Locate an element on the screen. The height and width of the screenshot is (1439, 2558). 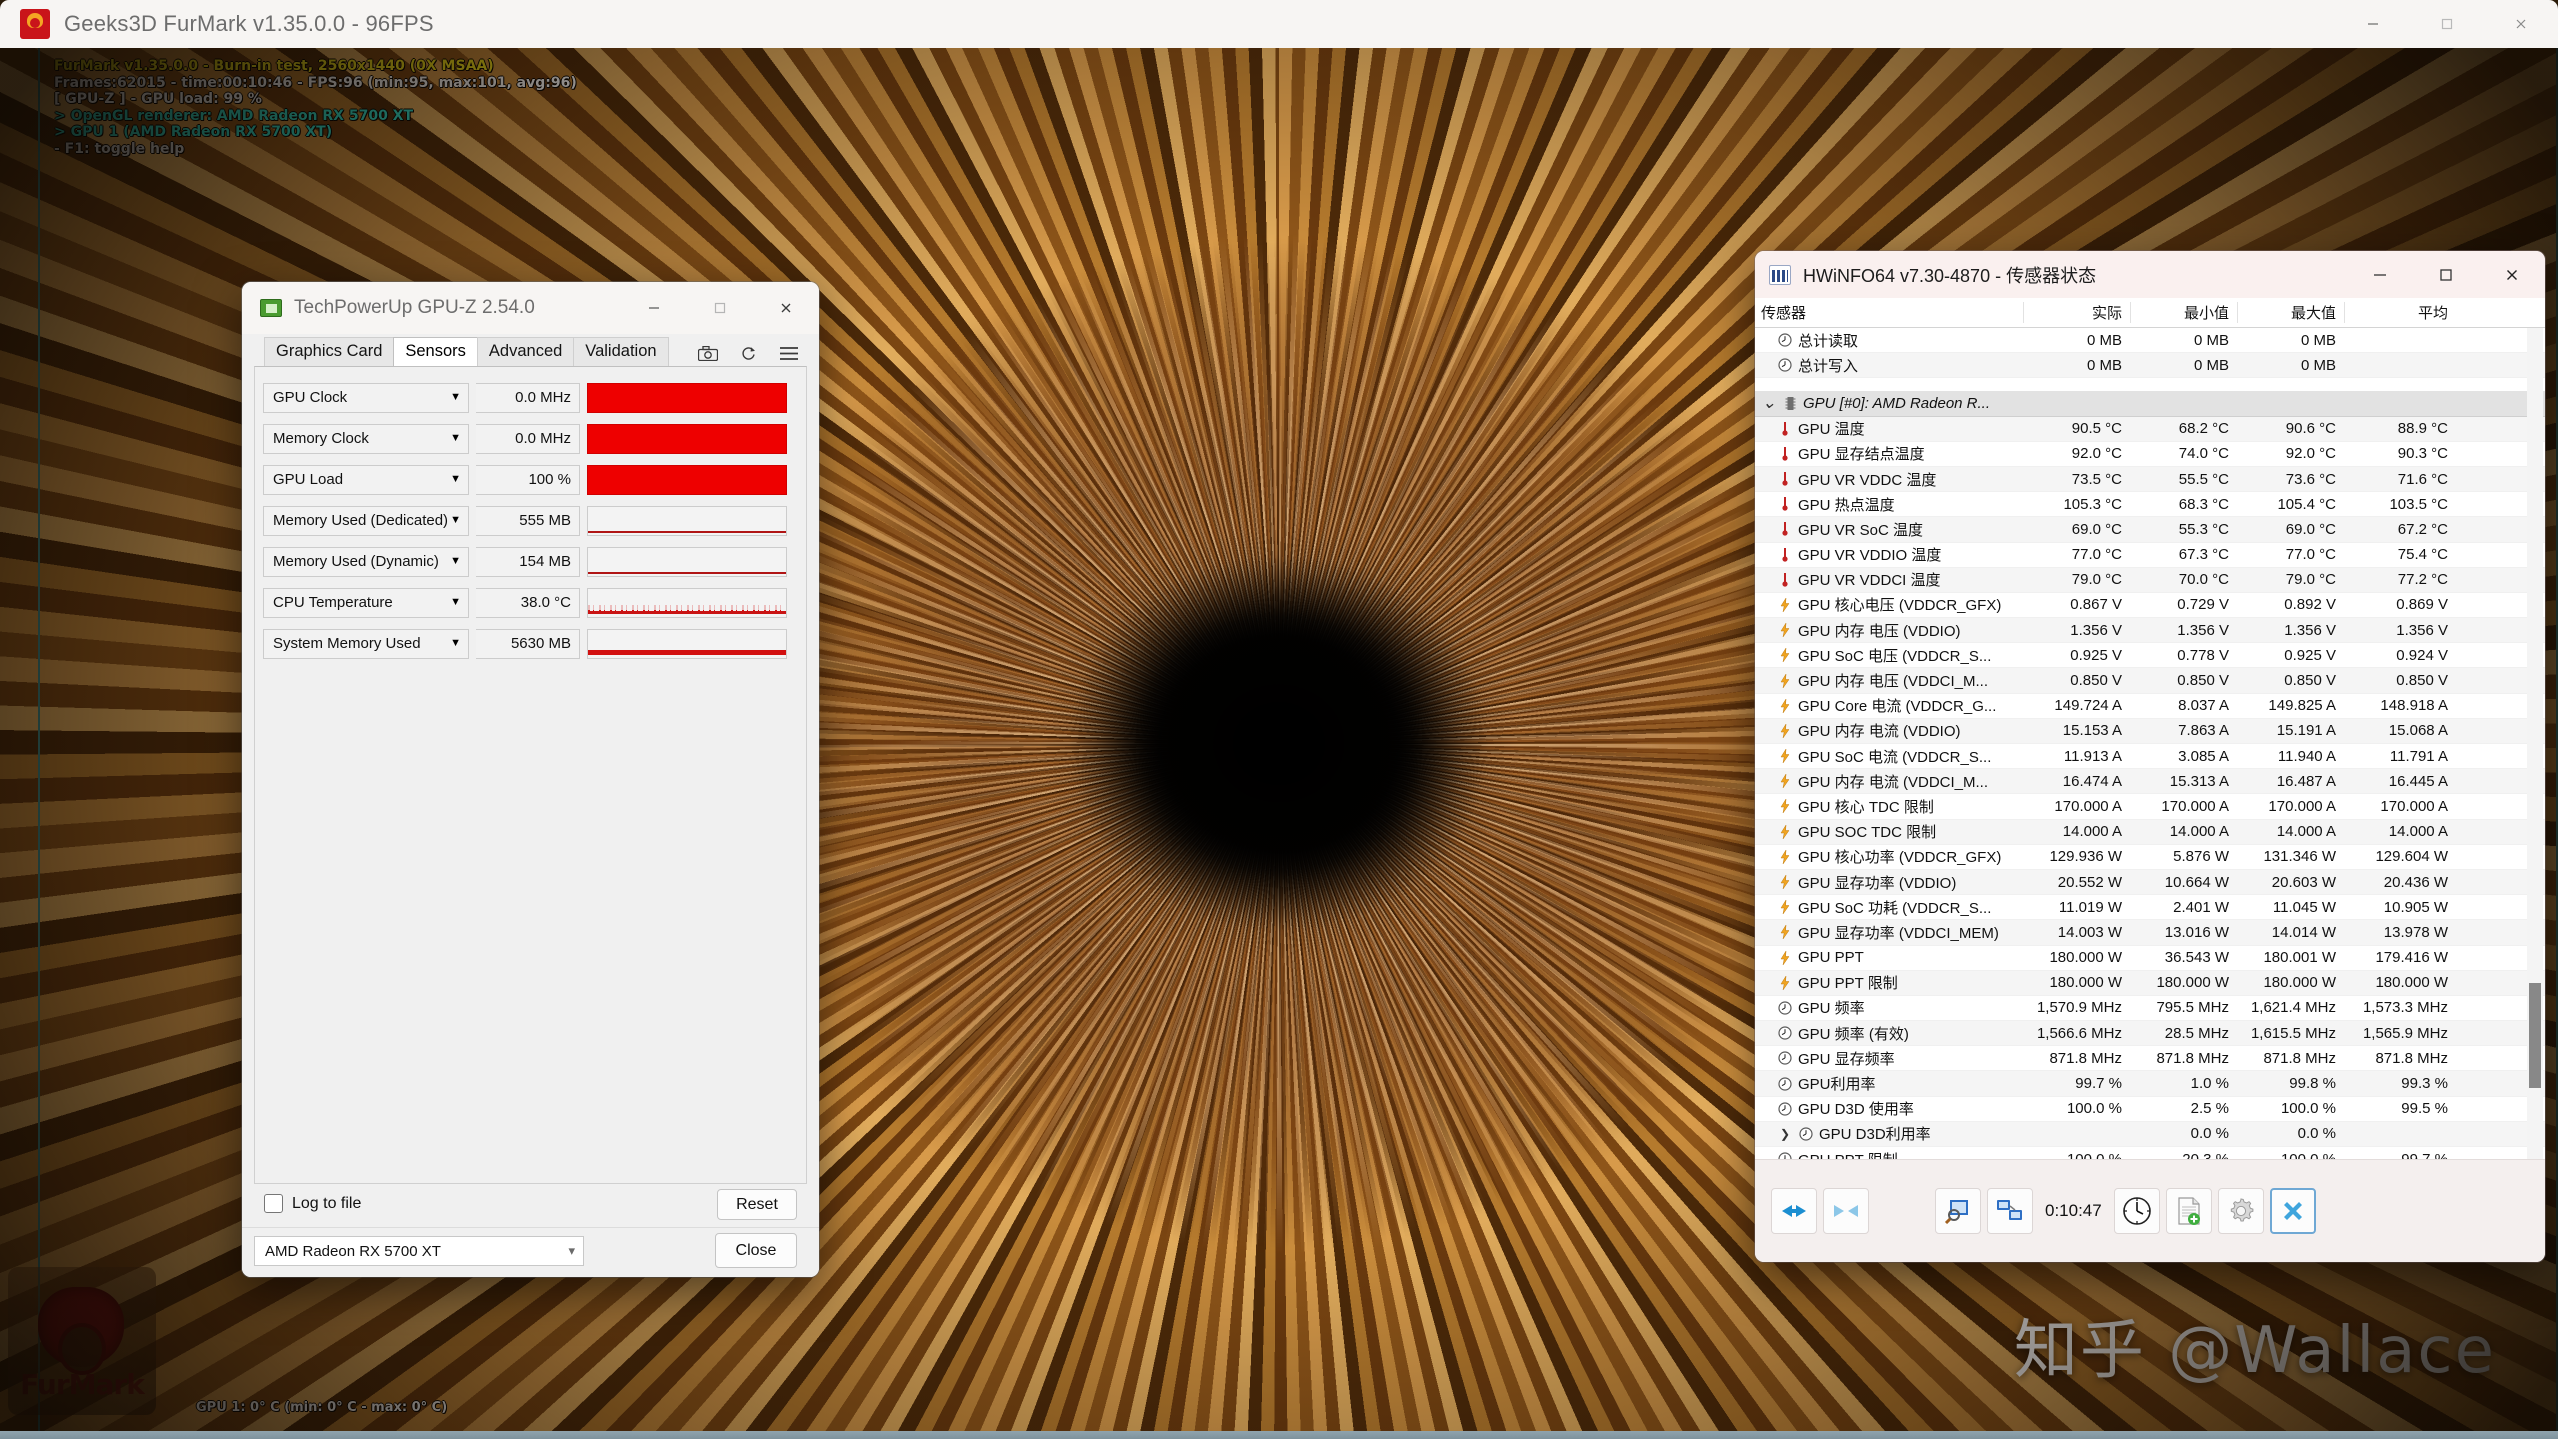
close-icon is located at coordinates (2521, 24).